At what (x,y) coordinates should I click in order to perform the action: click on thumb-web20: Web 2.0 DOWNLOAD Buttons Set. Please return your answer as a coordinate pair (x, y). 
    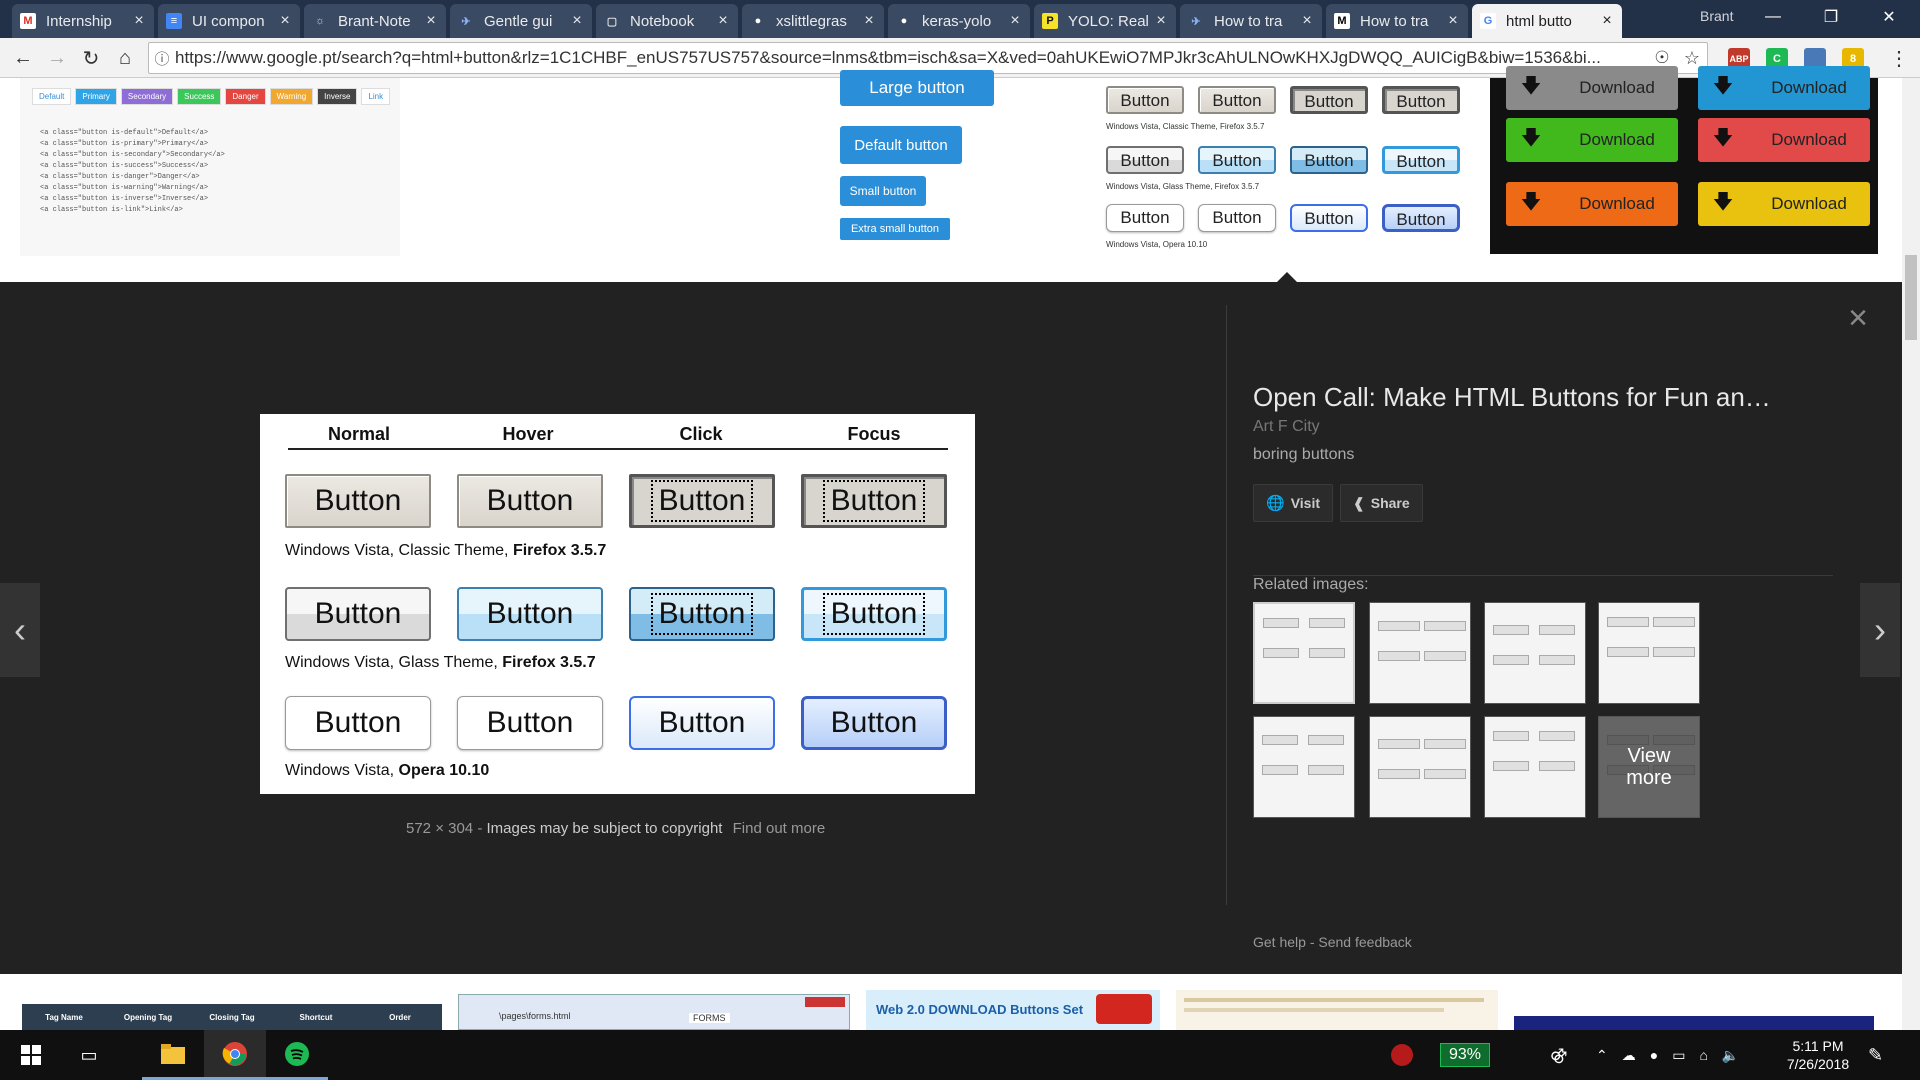
    Looking at the image, I should click on (1013, 1010).